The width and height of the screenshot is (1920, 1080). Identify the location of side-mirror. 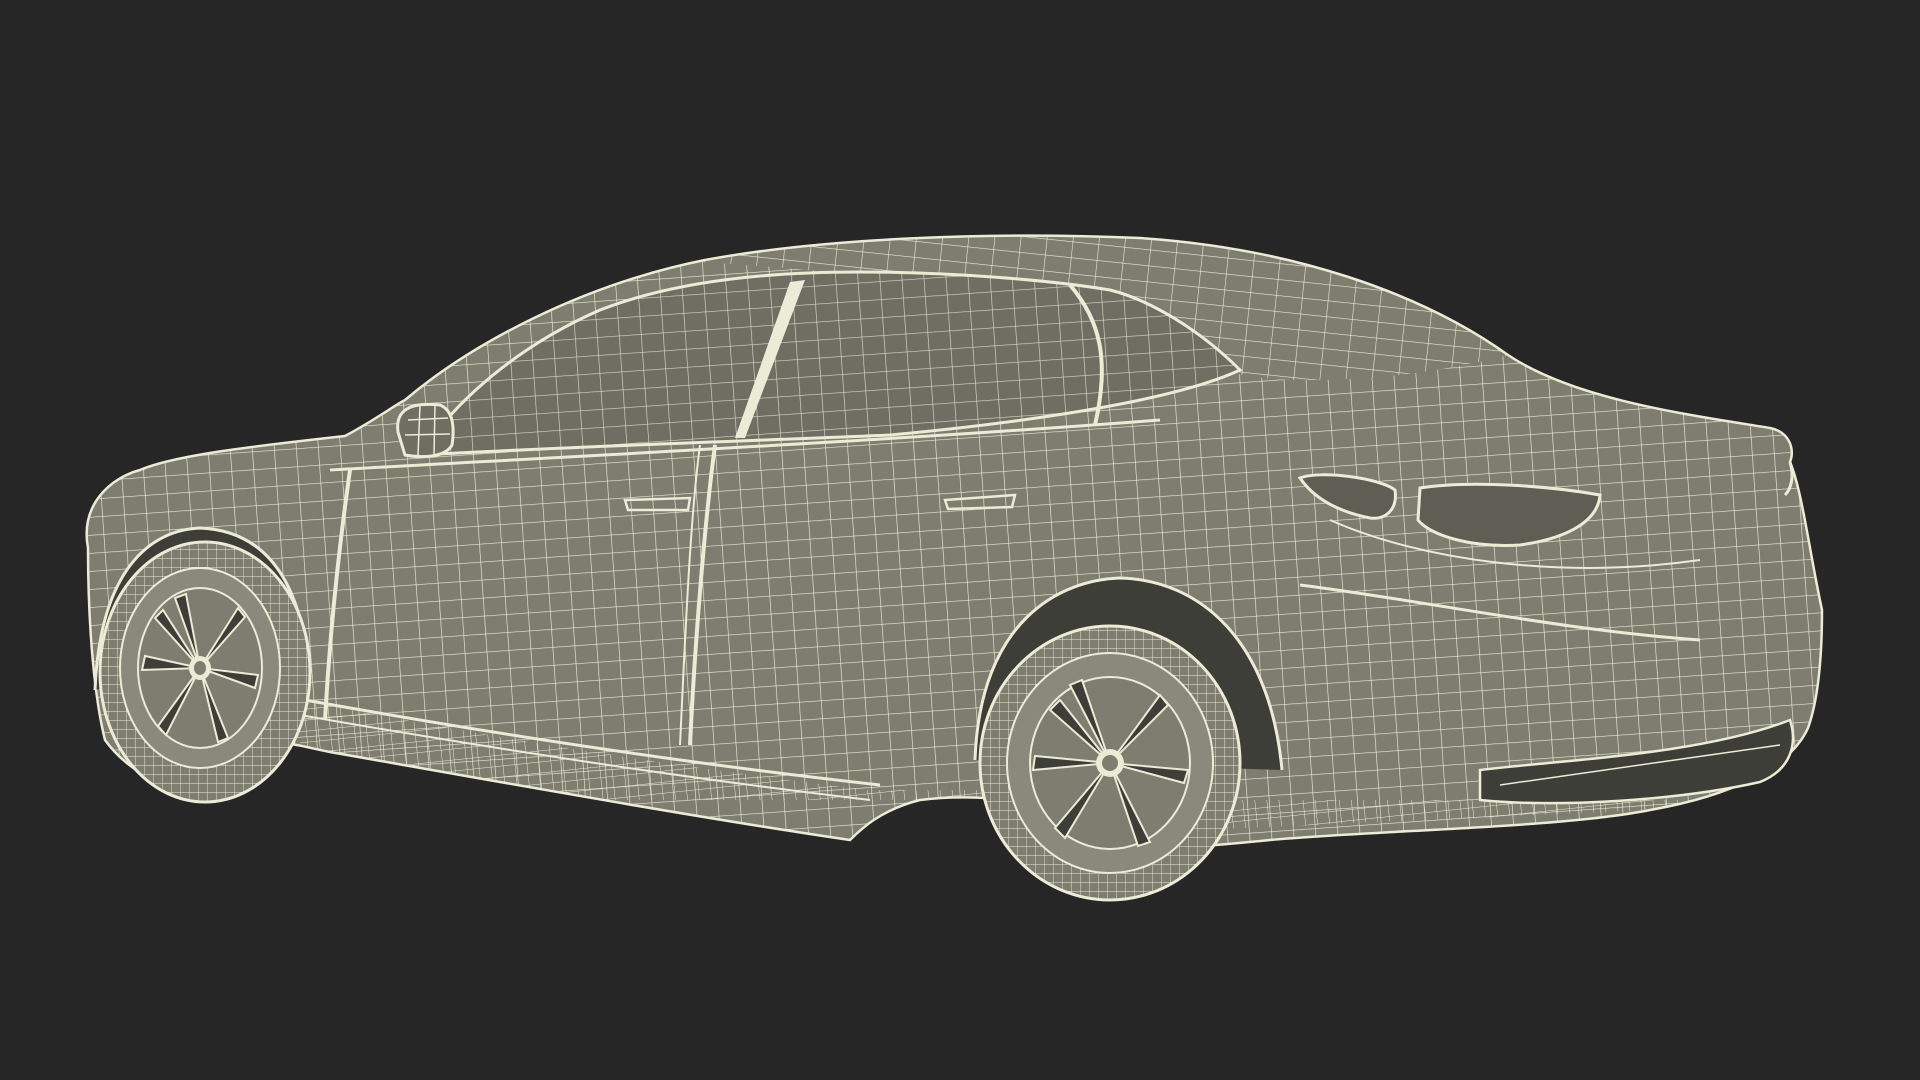
(425, 430).